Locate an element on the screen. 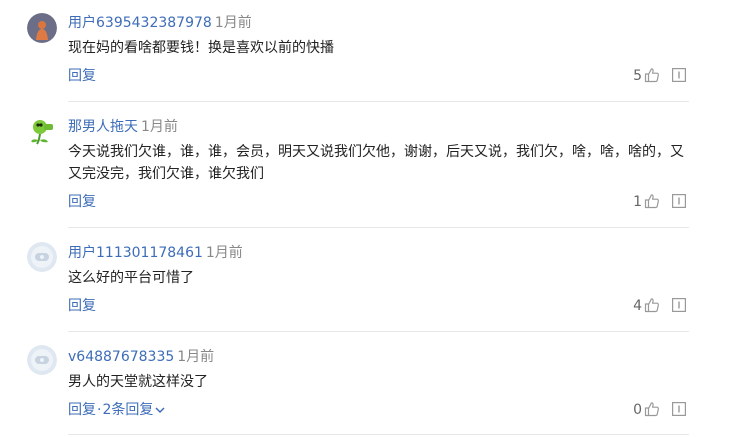  orange-figure-avatar-icon is located at coordinates (42, 28).